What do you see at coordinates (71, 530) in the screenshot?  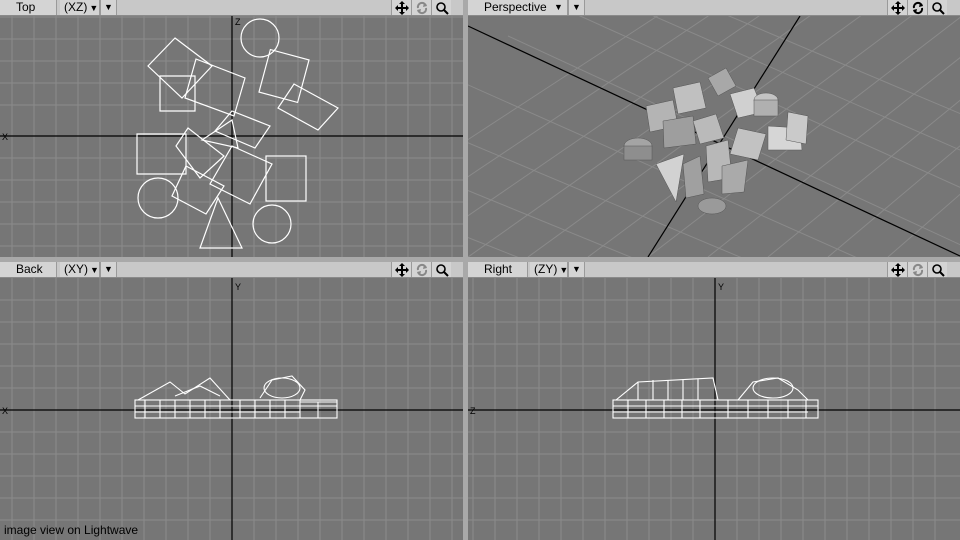 I see `caption-text: image view on Lightwave` at bounding box center [71, 530].